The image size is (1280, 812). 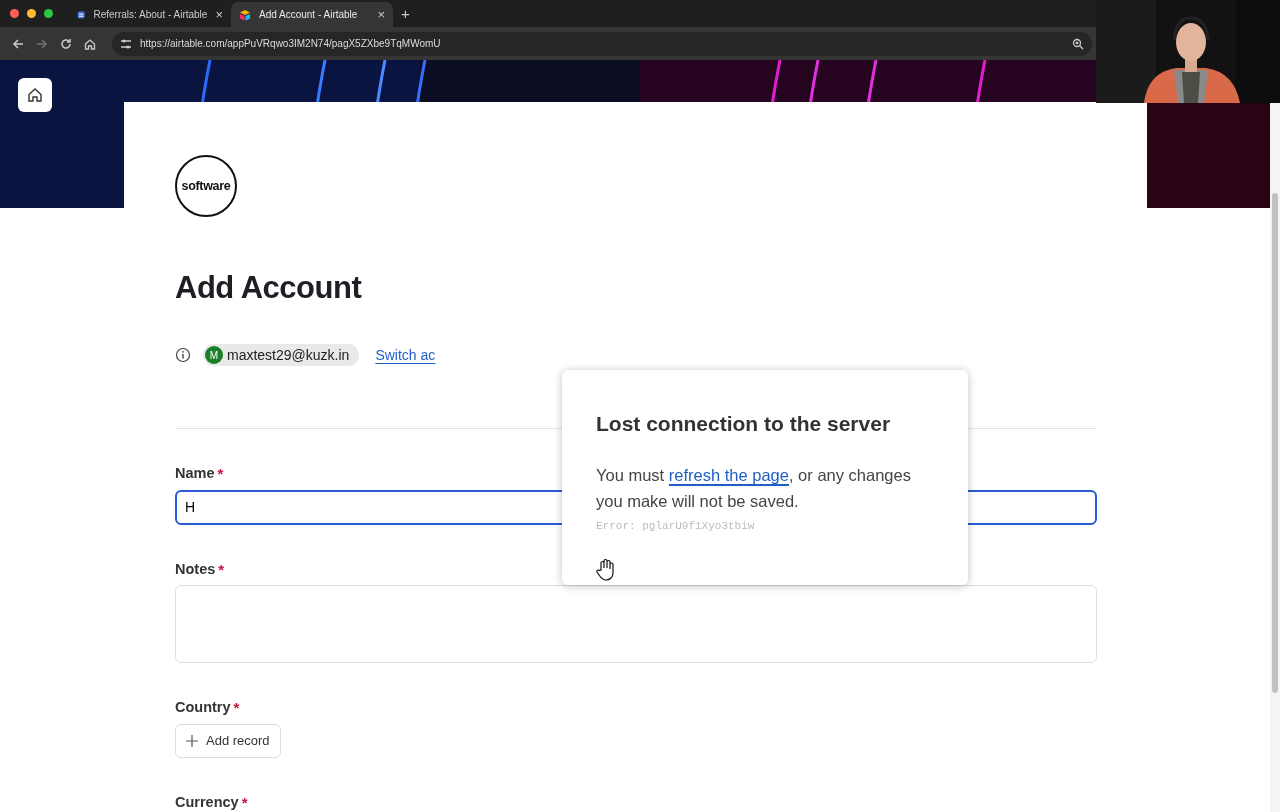 What do you see at coordinates (206, 186) in the screenshot?
I see `logo: software` at bounding box center [206, 186].